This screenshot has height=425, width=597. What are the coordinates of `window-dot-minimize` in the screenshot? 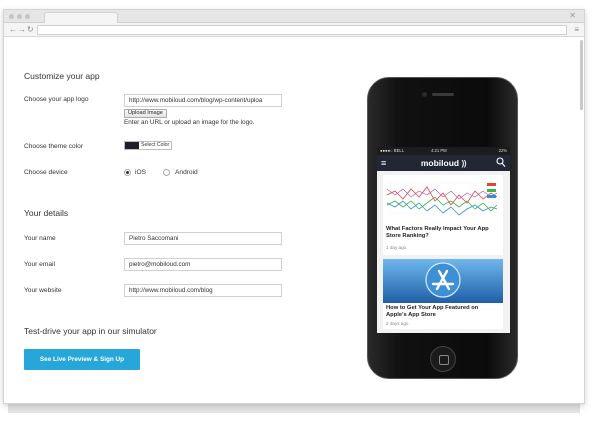 It's located at (19, 16).